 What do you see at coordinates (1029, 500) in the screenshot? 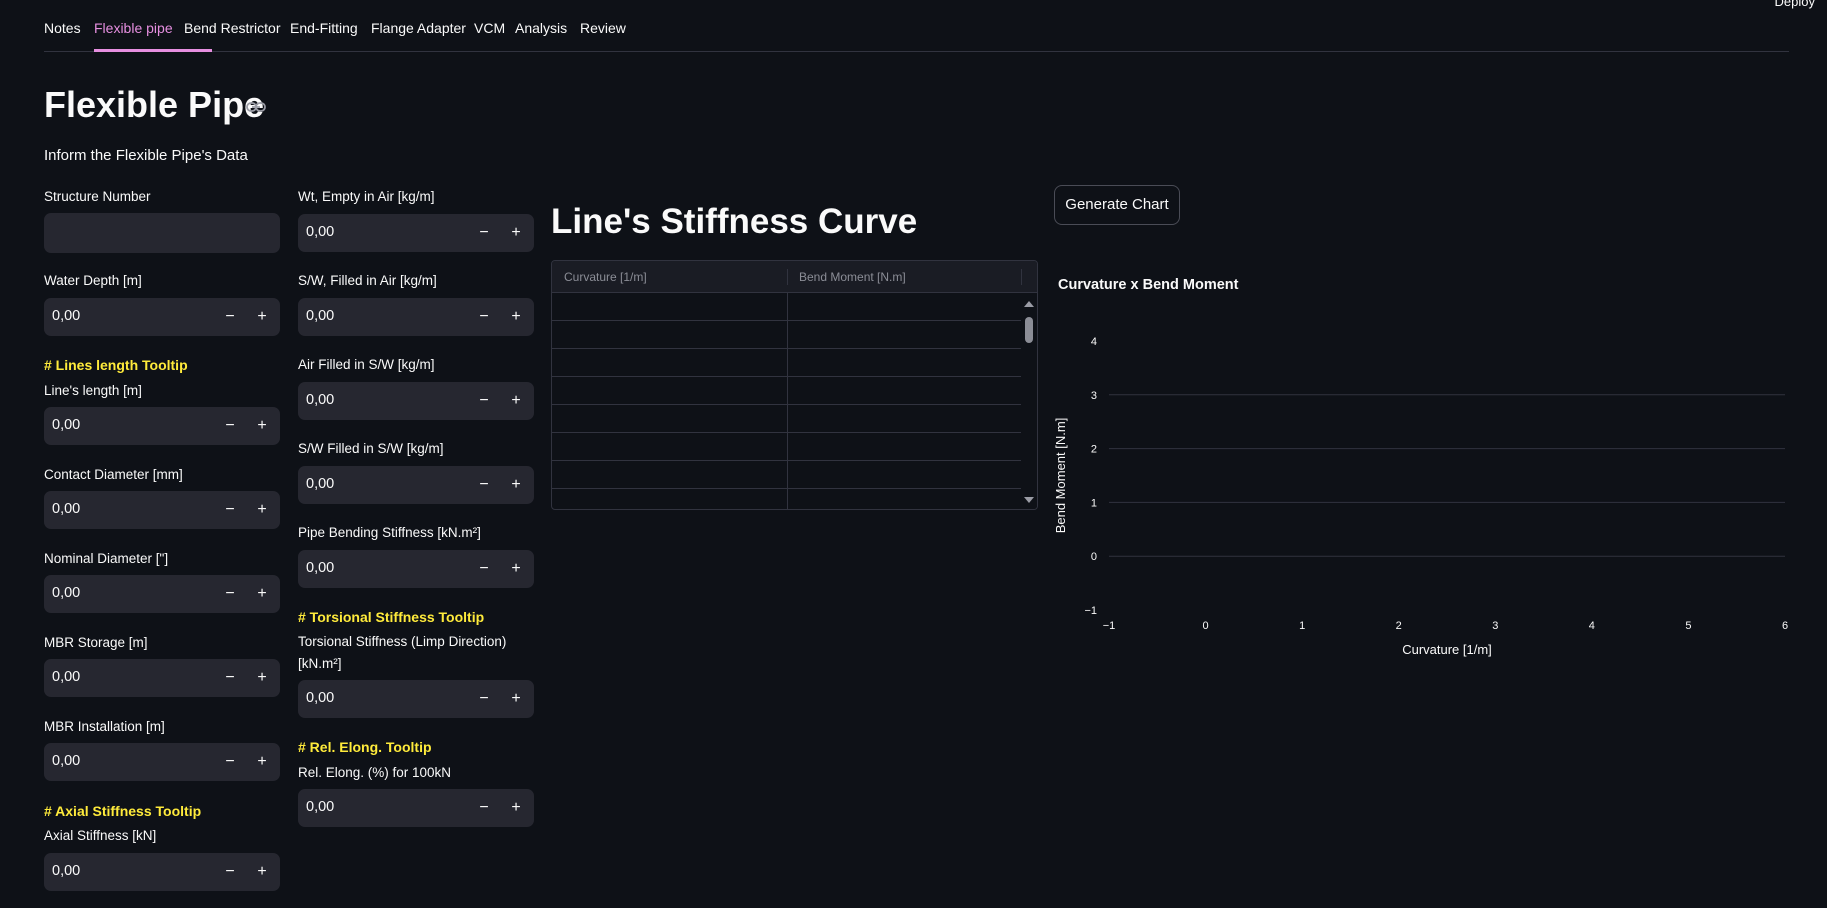
I see `scroll-down-icon` at bounding box center [1029, 500].